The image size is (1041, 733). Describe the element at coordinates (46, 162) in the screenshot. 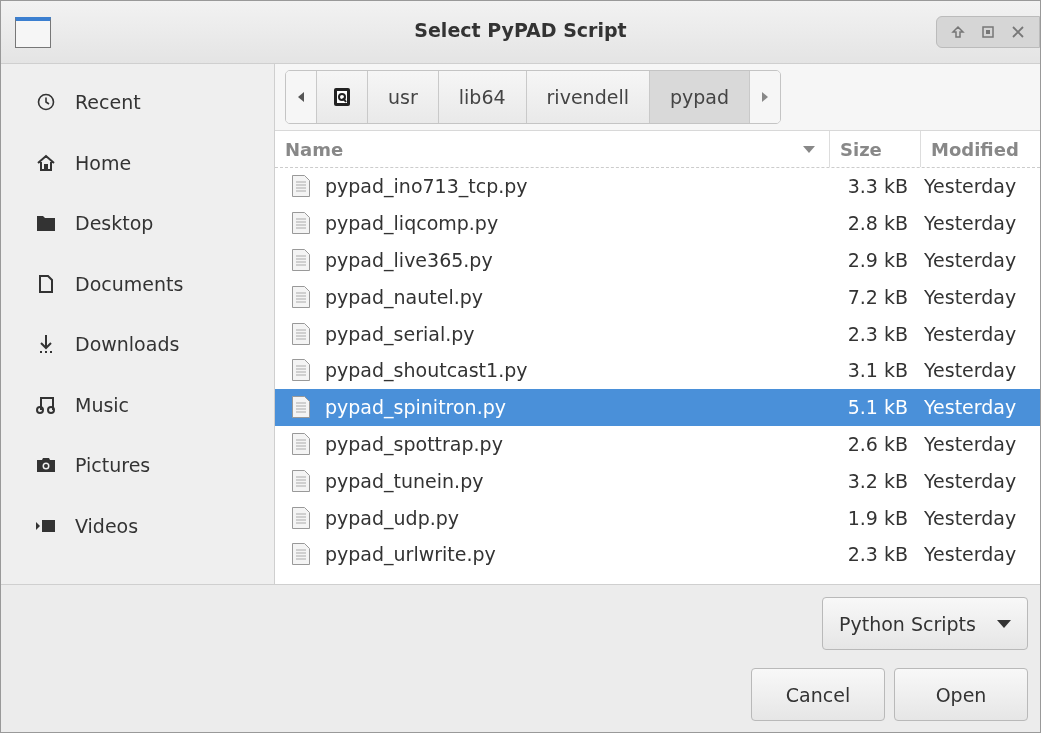

I see `home-icon` at that location.